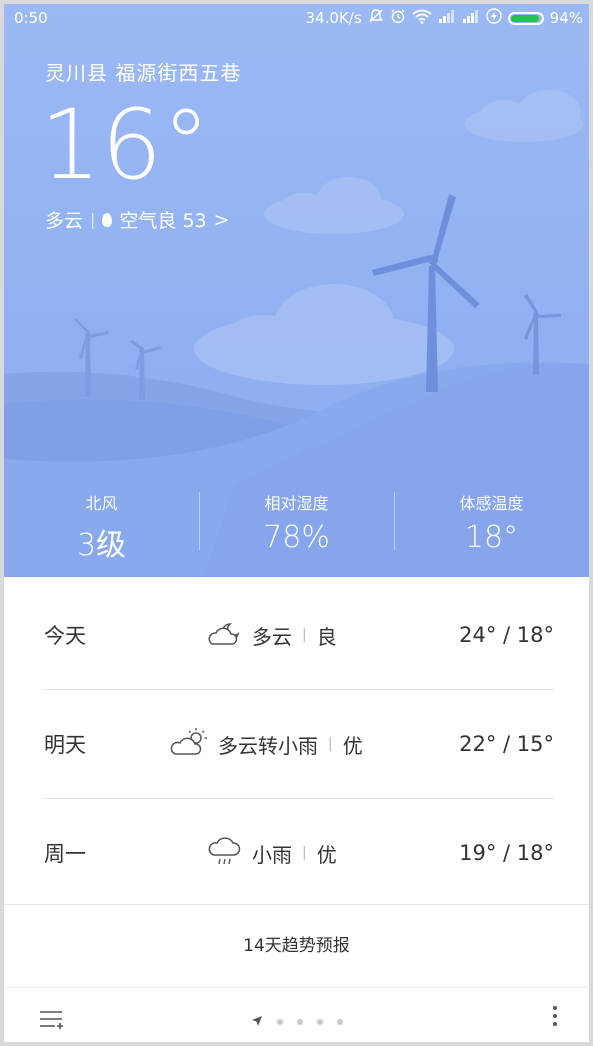 The width and height of the screenshot is (593, 1046). I want to click on current-temperature: 16°, so click(125, 145).